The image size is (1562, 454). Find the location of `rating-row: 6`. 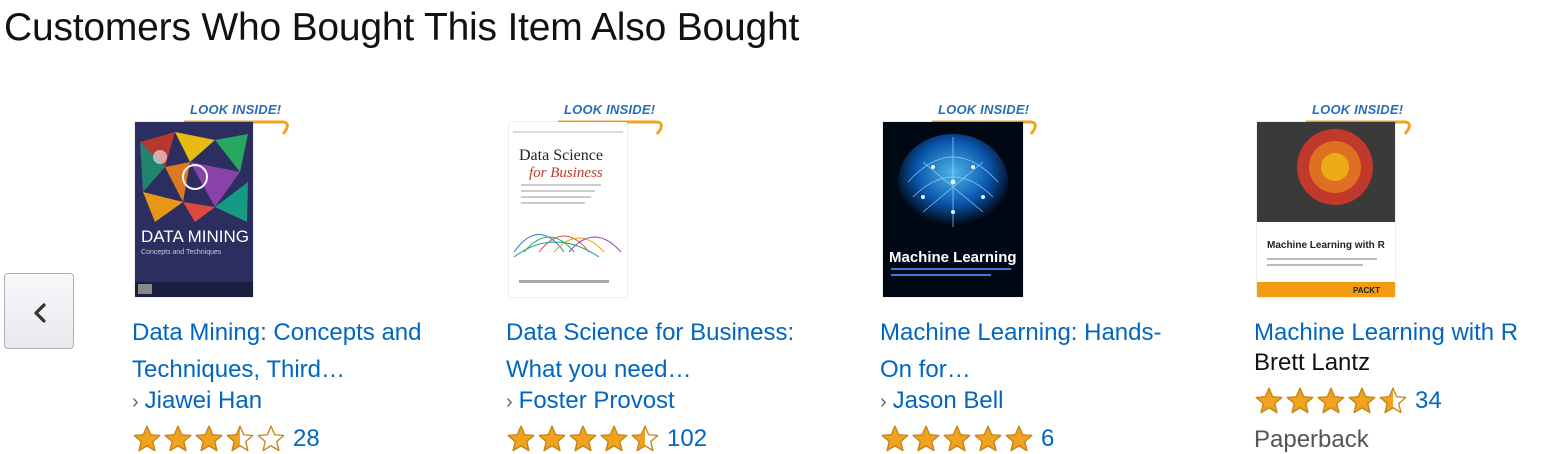

rating-row: 6 is located at coordinates (967, 439).